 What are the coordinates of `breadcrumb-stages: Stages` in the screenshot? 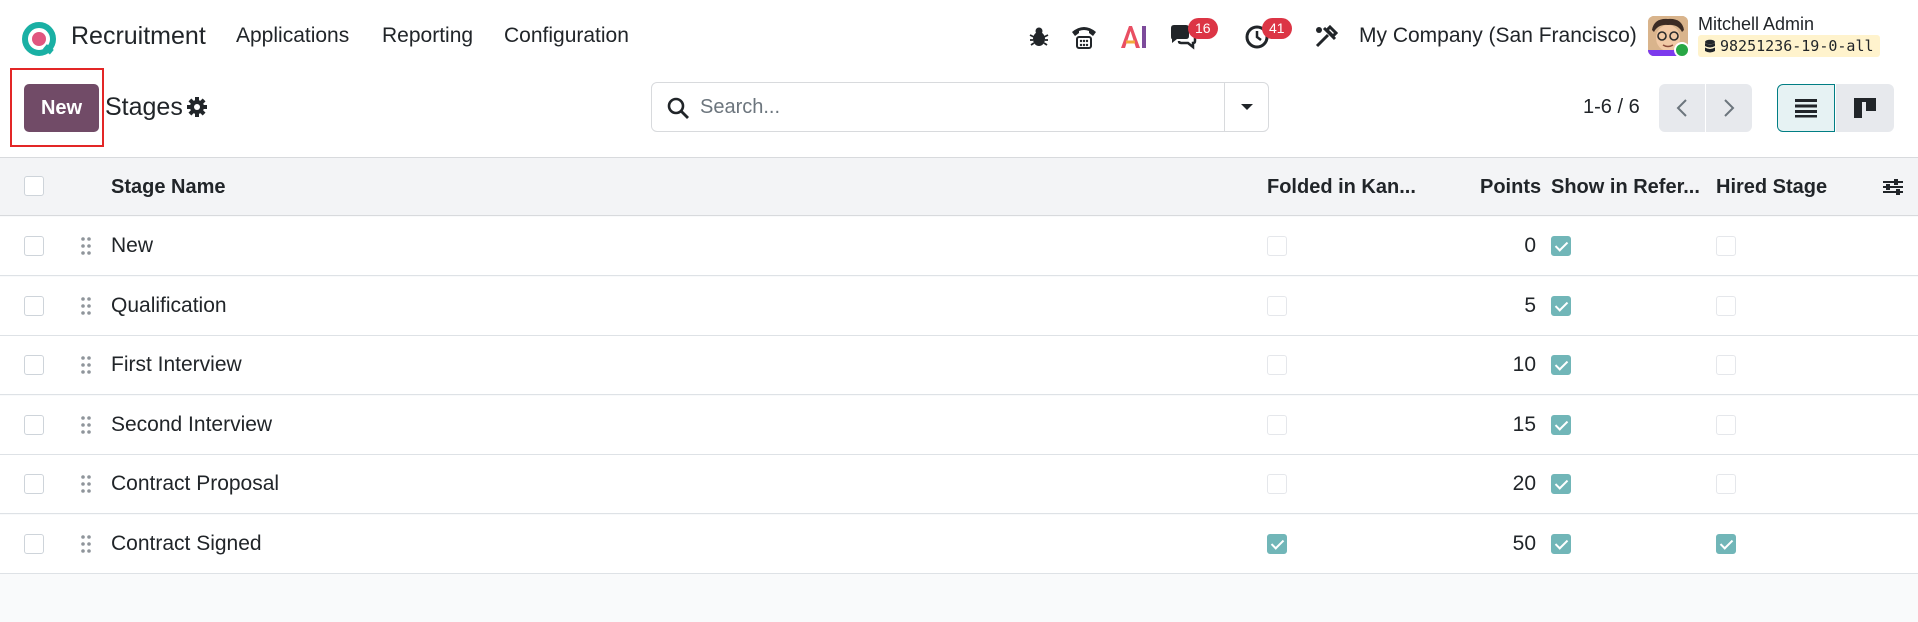 It's located at (144, 107).